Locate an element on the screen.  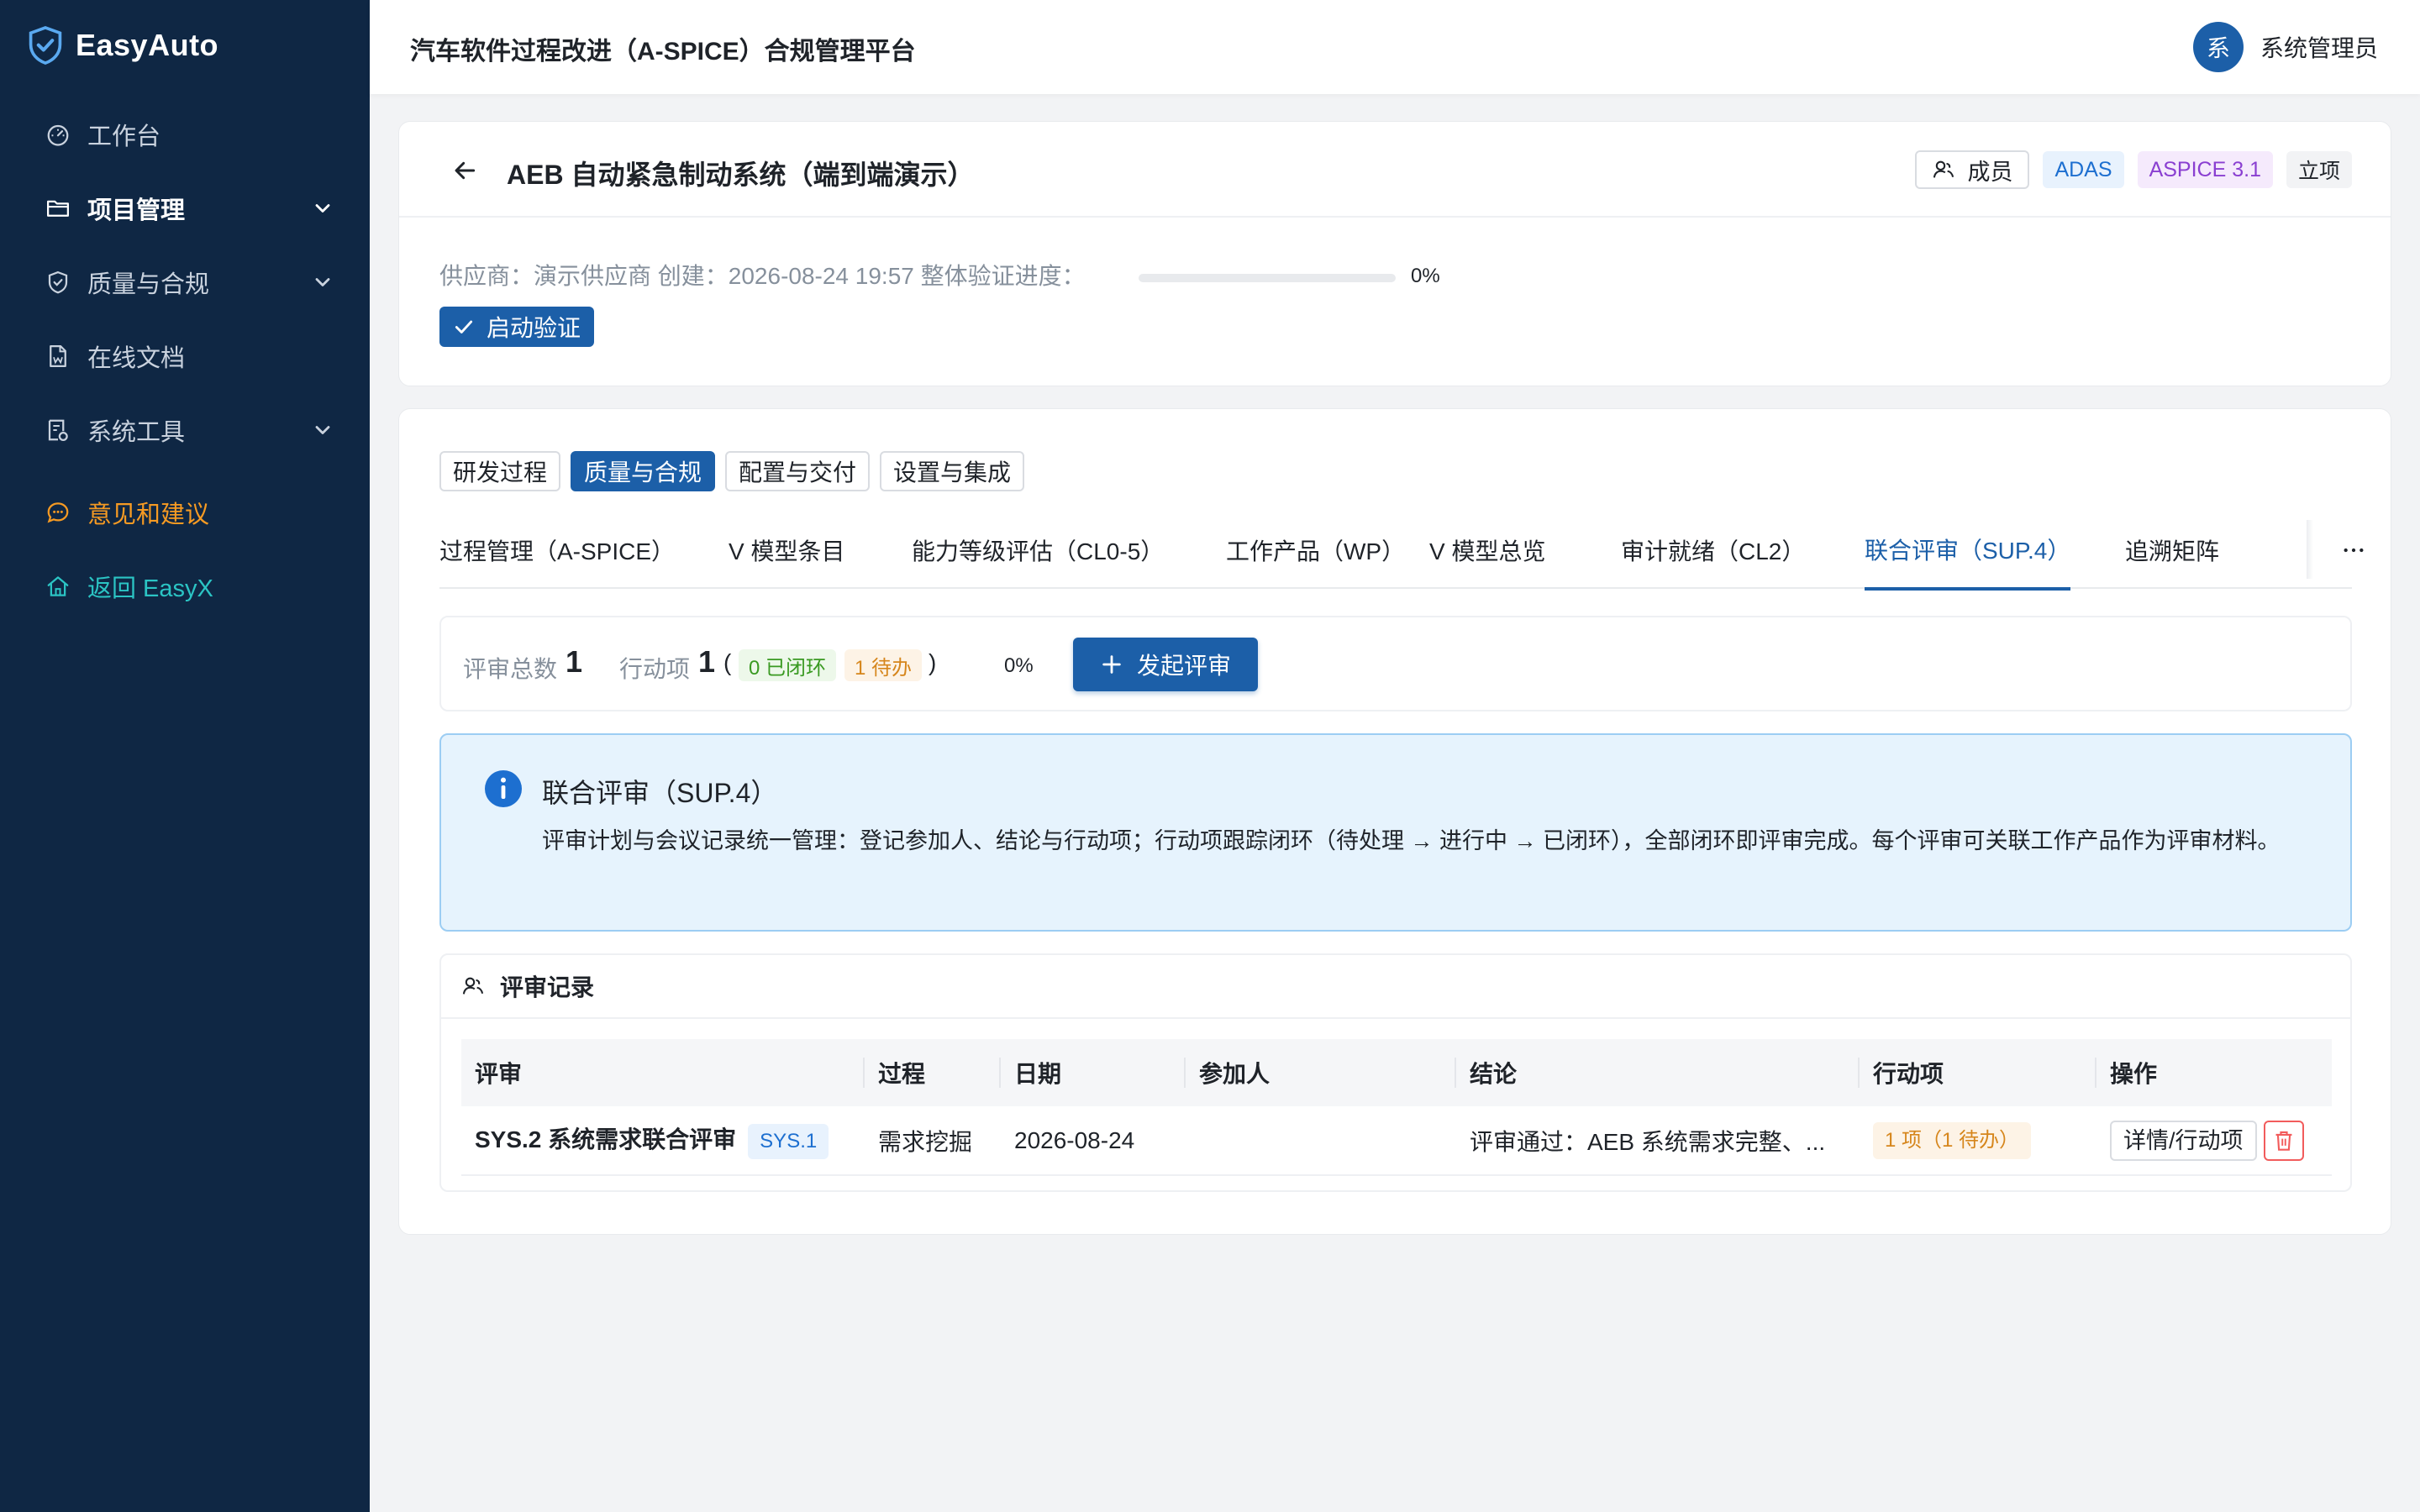
segment-tabs: 研发过程 质量与合规 配置与交付 设置与集成 is located at coordinates (732, 471).